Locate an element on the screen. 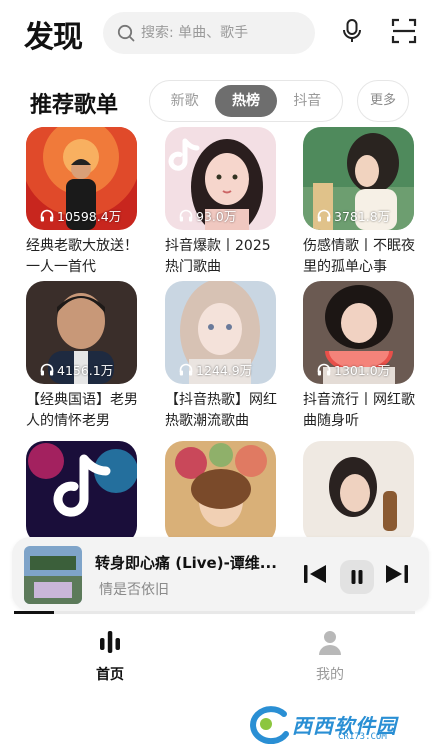  play-count-text: 3781.8万 is located at coordinates (362, 216).